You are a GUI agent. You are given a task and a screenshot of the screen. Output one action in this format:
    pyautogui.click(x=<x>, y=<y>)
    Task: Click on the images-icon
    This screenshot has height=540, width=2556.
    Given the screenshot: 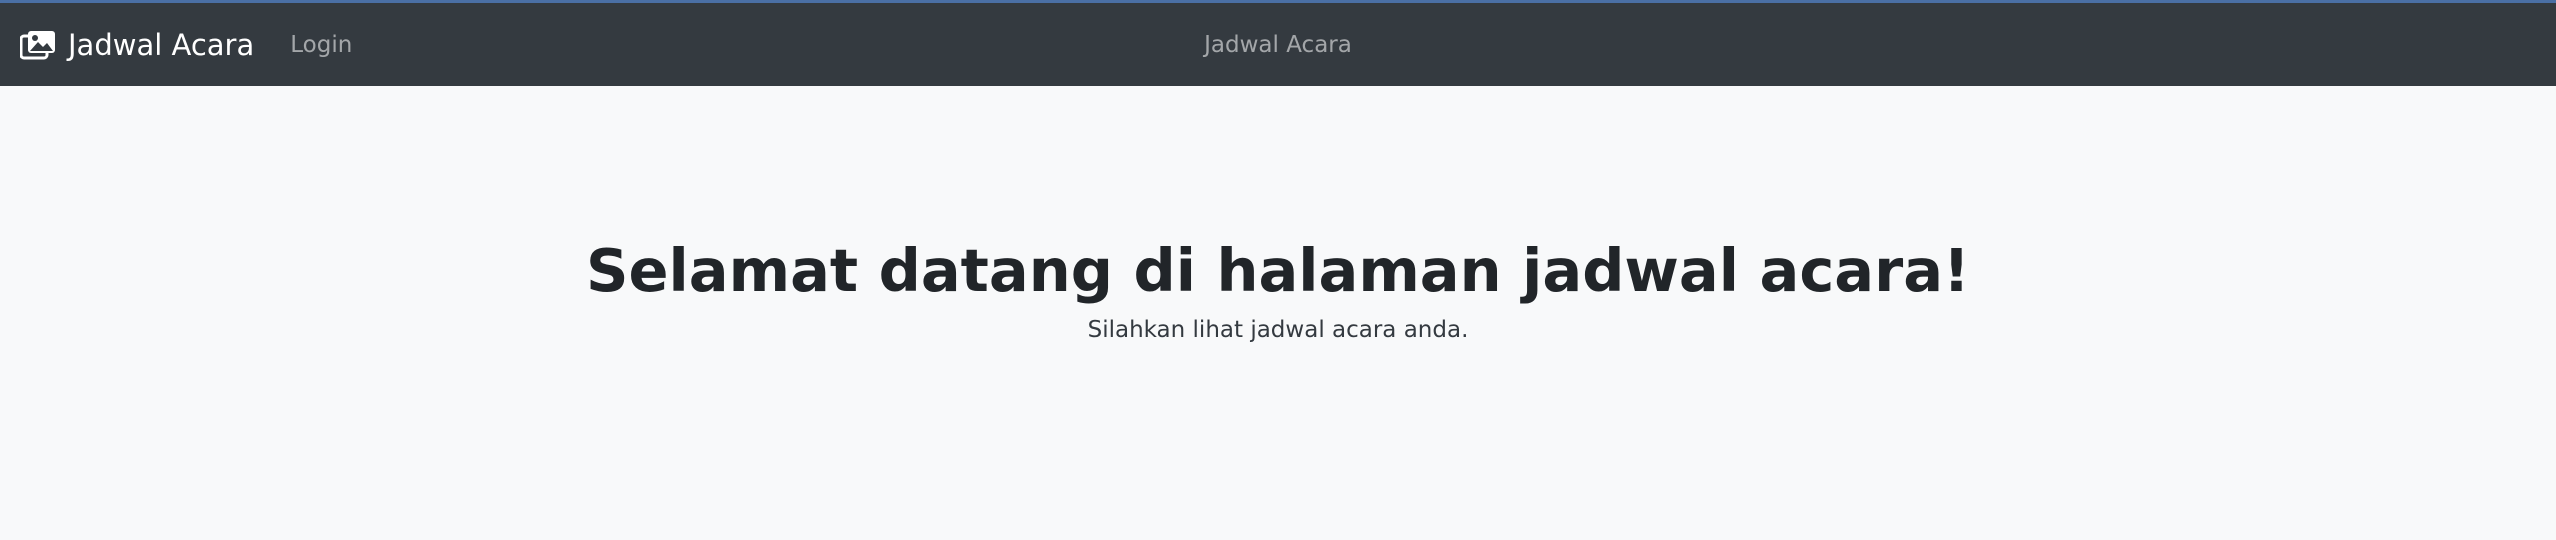 What is the action you would take?
    pyautogui.click(x=38, y=45)
    